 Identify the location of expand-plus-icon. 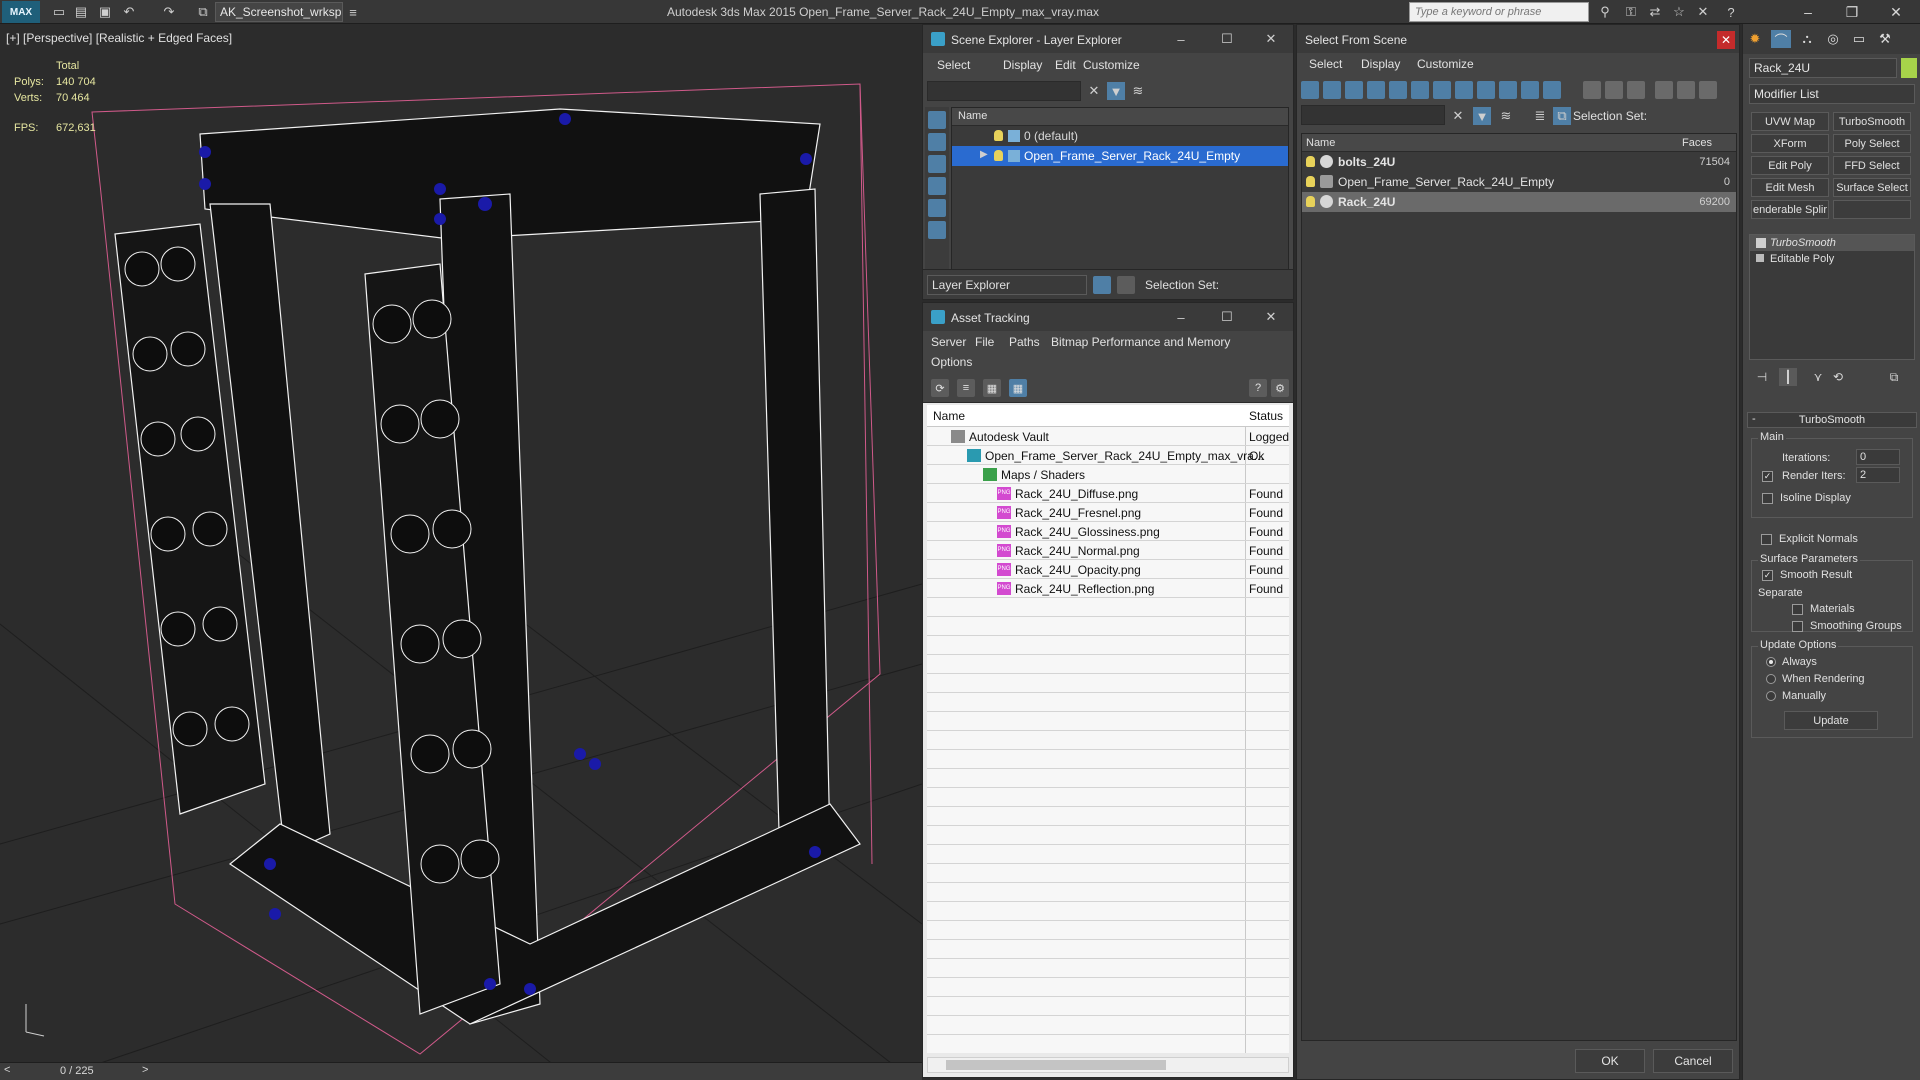
(1760, 258).